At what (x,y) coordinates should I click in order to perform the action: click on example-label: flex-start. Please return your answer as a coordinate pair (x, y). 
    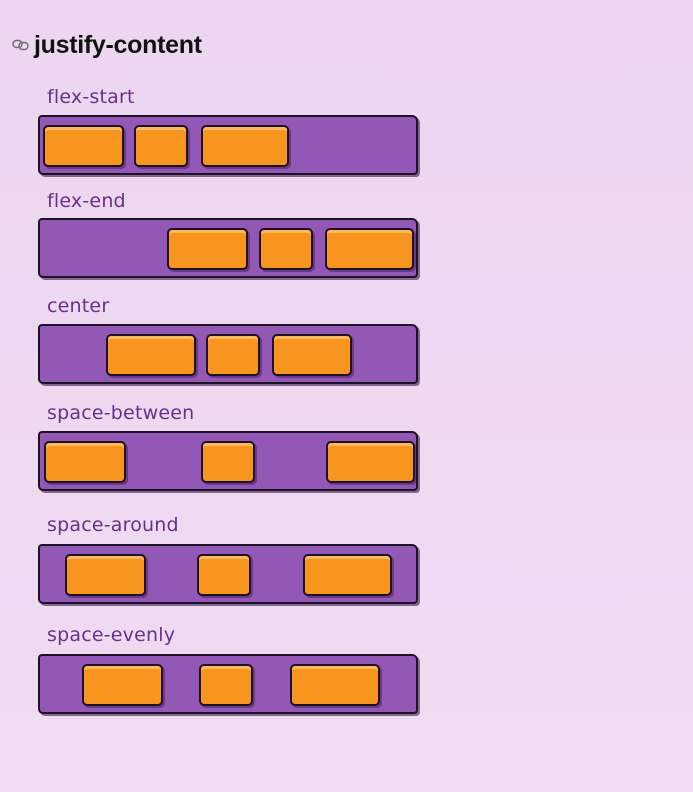
    Looking at the image, I should click on (91, 97).